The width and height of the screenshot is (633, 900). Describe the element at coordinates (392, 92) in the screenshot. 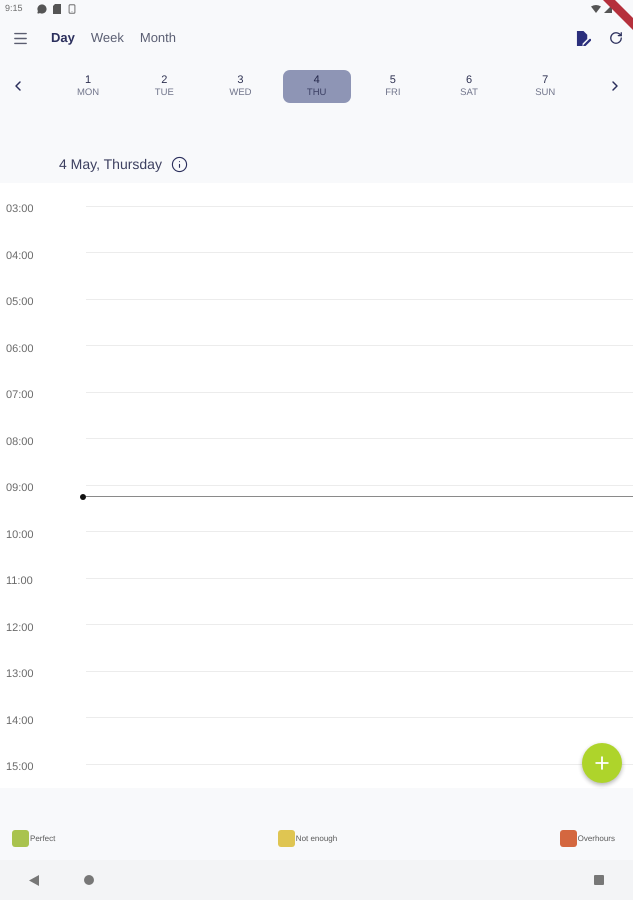

I see `weekday-label: FRI` at that location.